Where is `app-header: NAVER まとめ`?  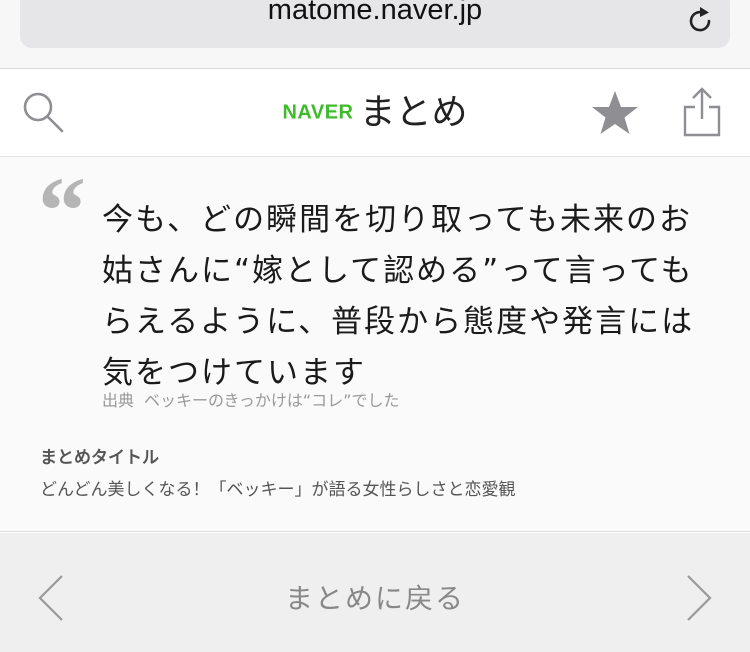
app-header: NAVER まとめ is located at coordinates (375, 113).